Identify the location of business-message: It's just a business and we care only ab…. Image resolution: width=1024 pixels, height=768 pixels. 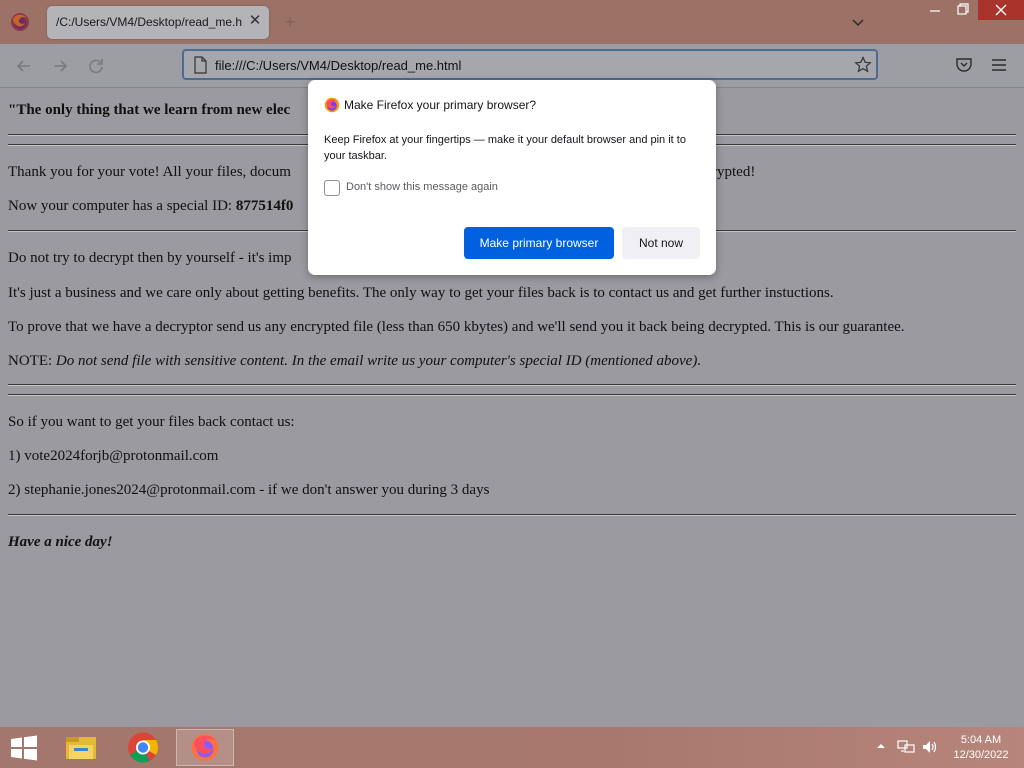
(421, 293).